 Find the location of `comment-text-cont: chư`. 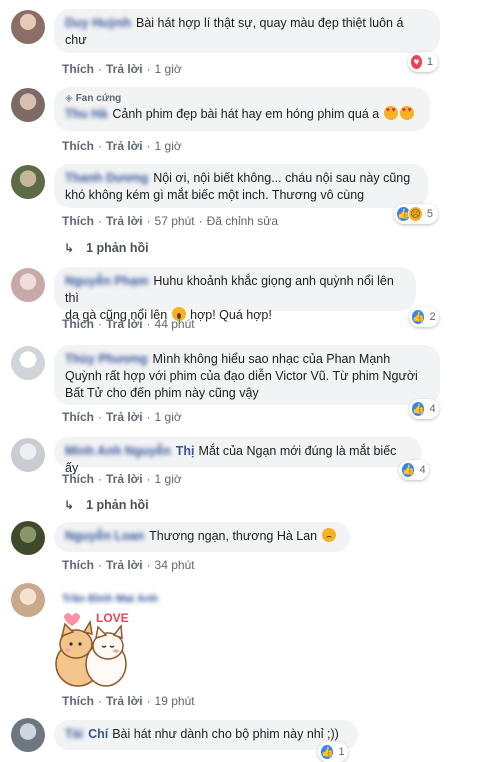

comment-text-cont: chư is located at coordinates (76, 40).